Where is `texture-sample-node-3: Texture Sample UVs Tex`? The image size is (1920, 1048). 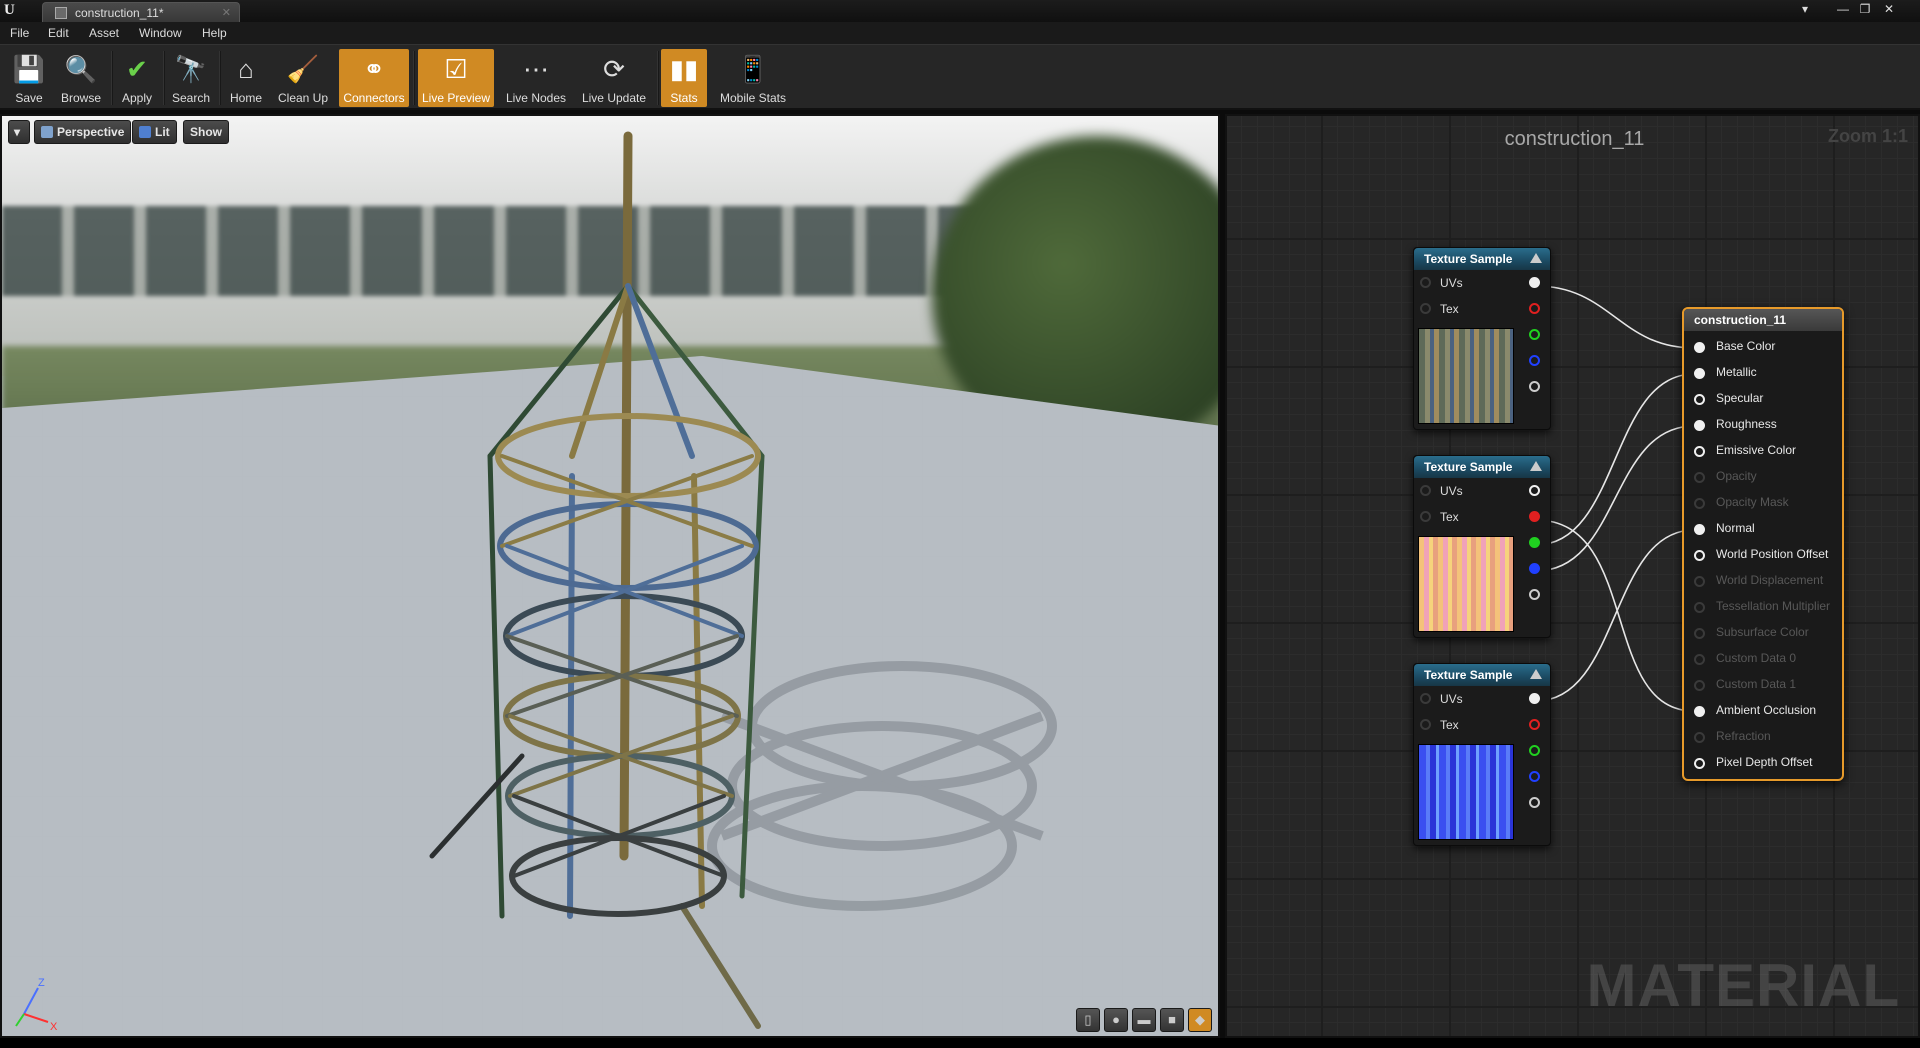
texture-sample-node-3: Texture Sample UVs Tex is located at coordinates (1482, 754).